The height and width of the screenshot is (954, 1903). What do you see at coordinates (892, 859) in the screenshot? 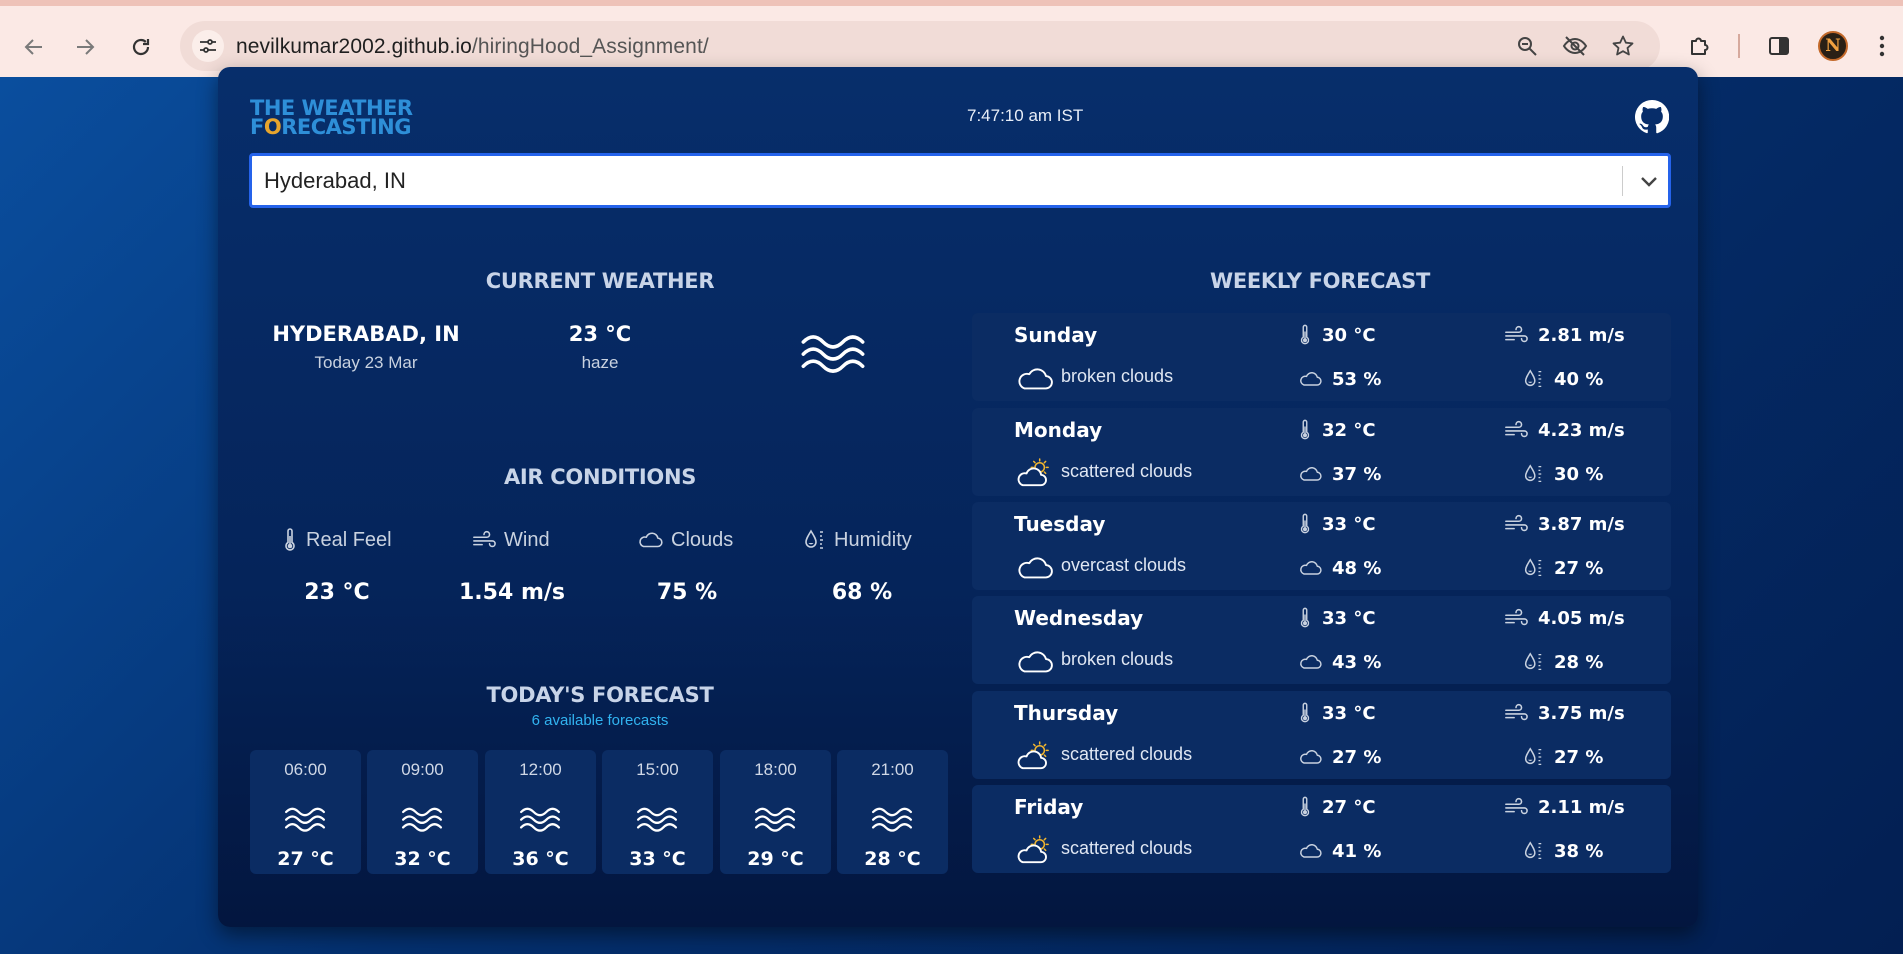
I see `hourly-temperature: 28 °C` at bounding box center [892, 859].